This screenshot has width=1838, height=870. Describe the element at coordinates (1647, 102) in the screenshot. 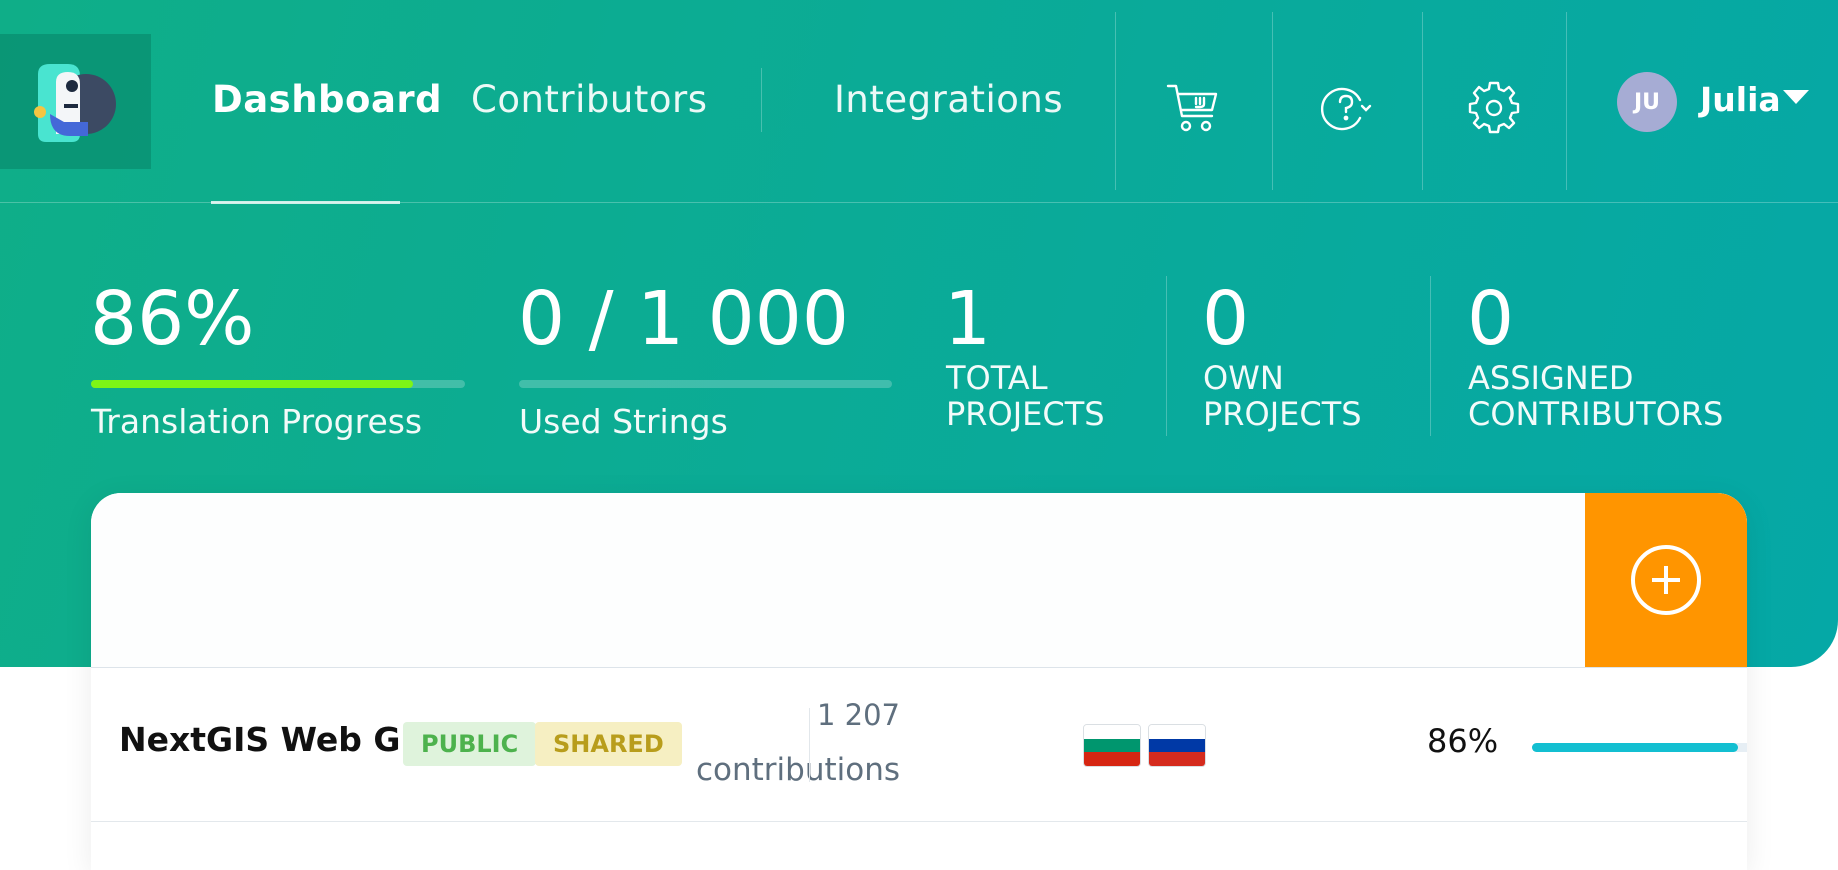

I see `avatar: JU` at that location.